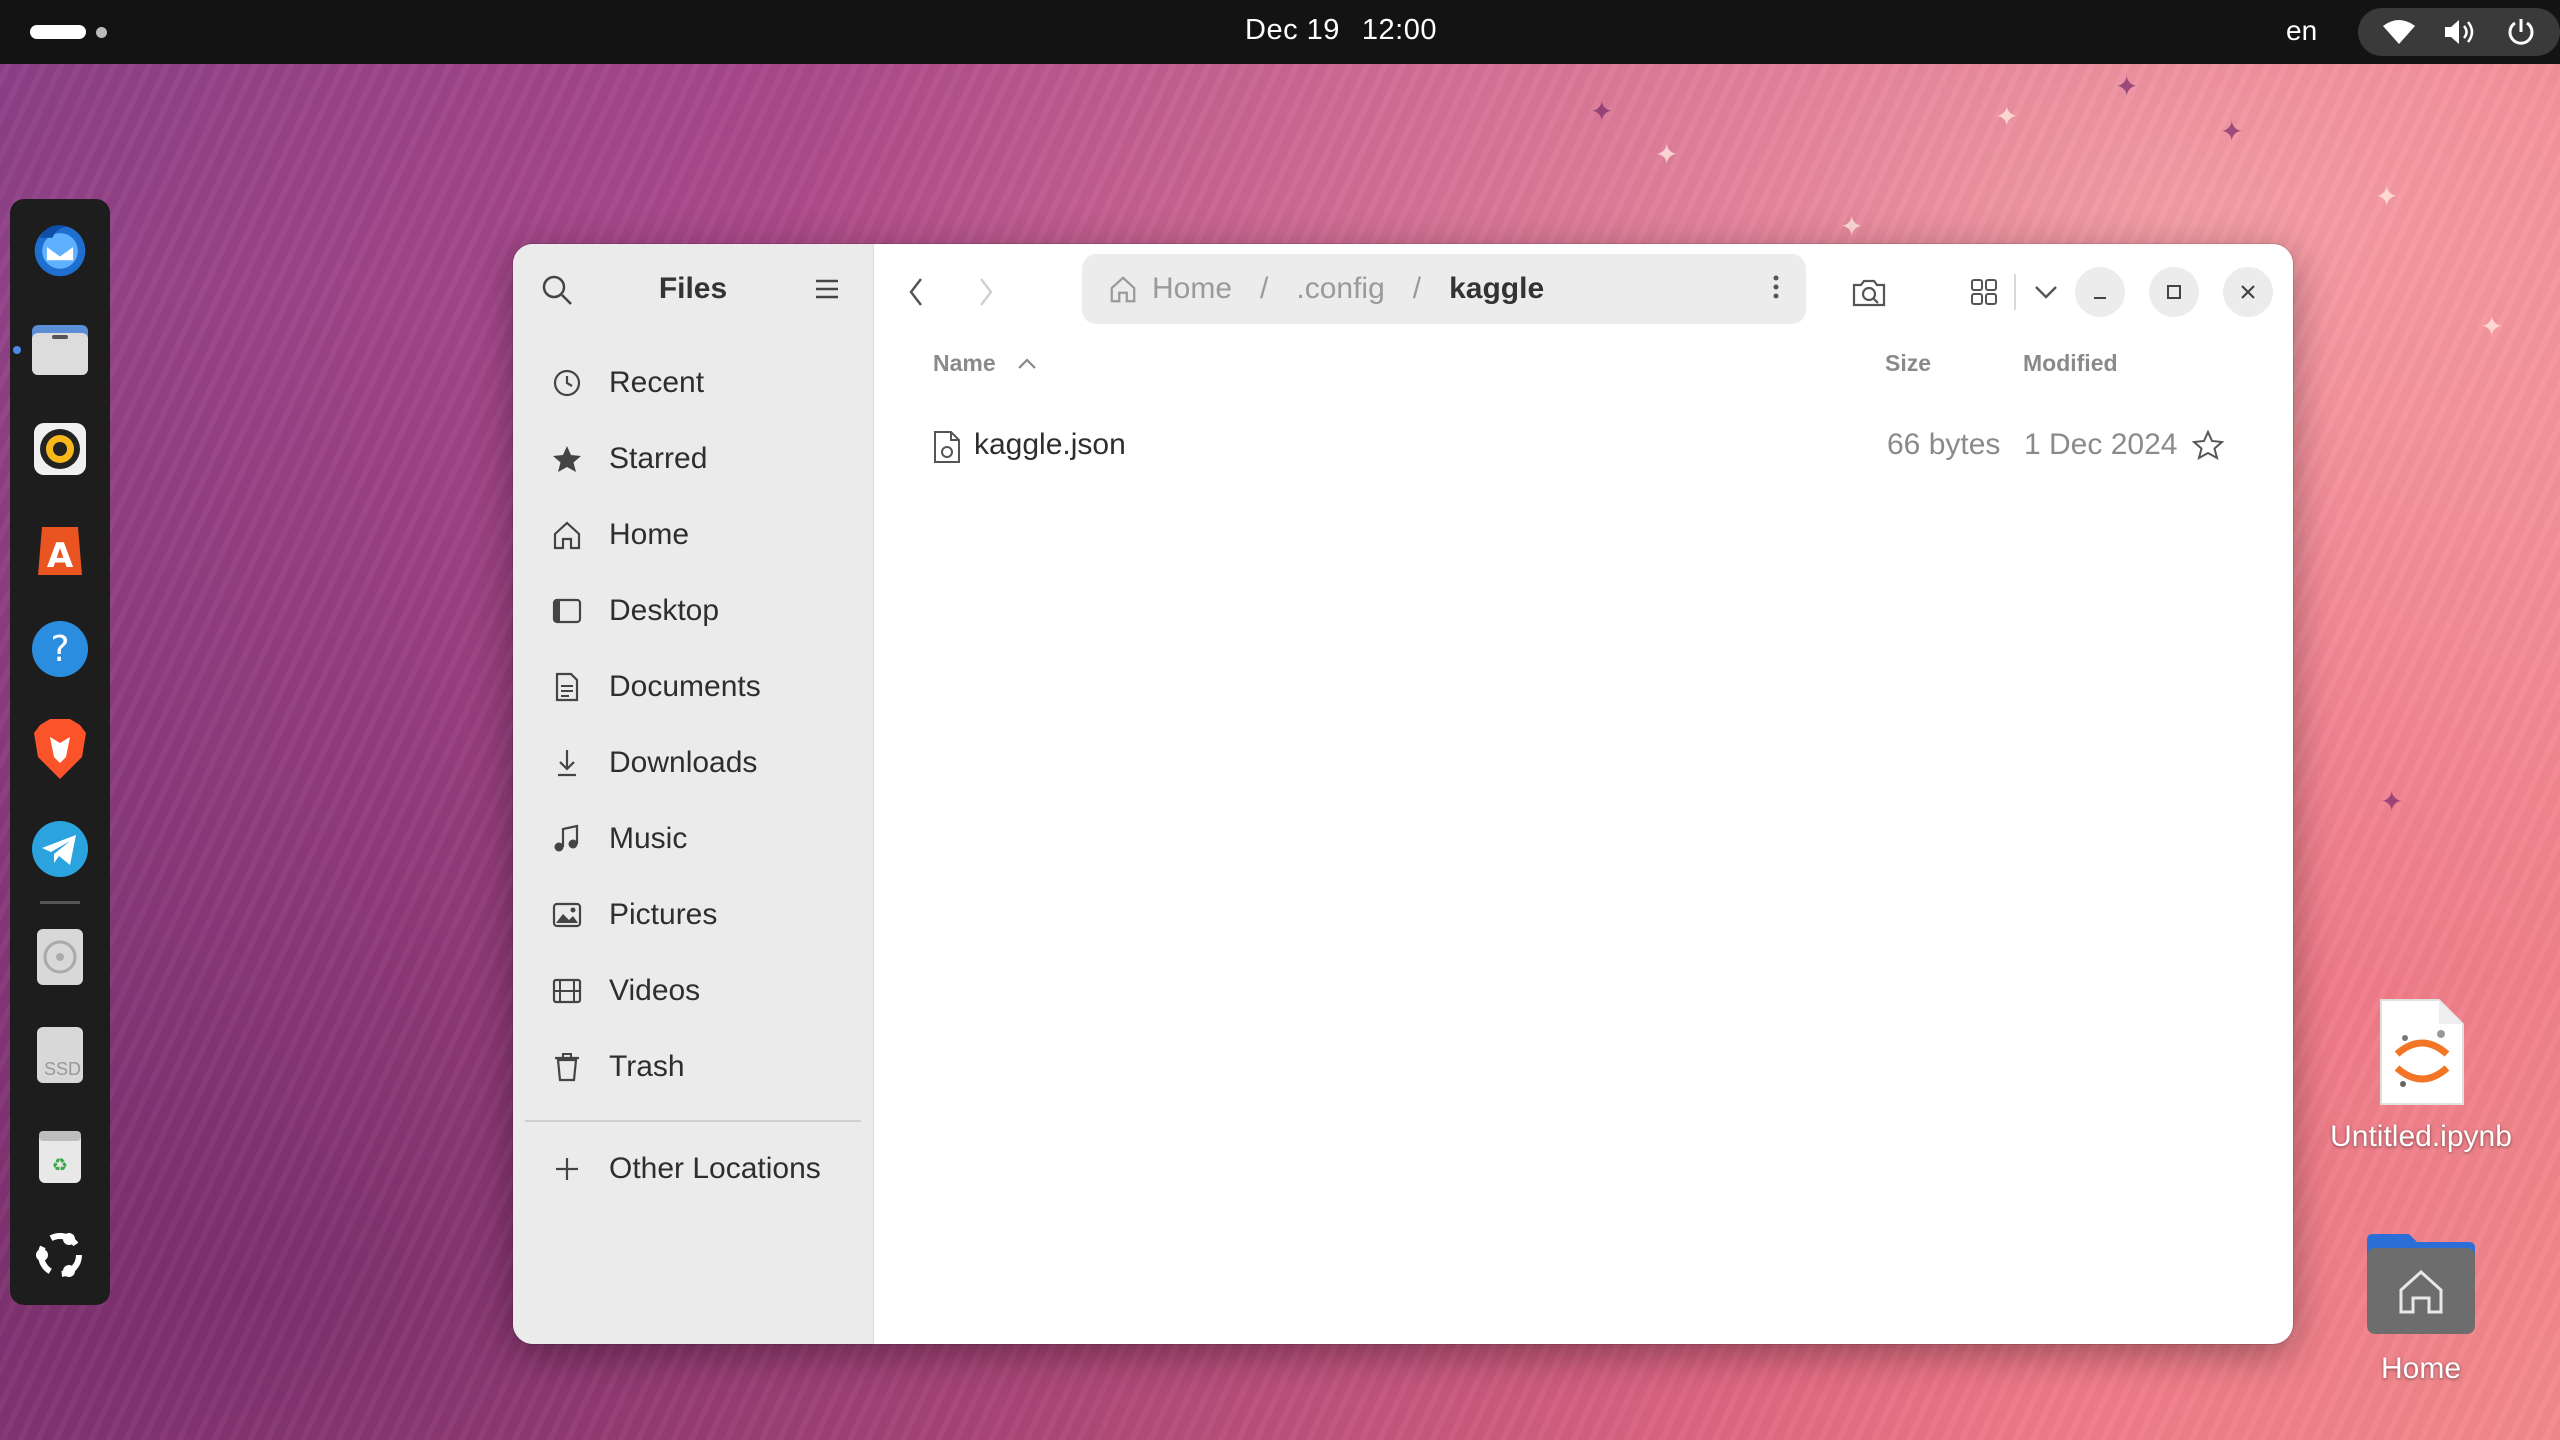 Image resolution: width=2560 pixels, height=1440 pixels. What do you see at coordinates (2015, 292) in the screenshot?
I see `toolbar-divider` at bounding box center [2015, 292].